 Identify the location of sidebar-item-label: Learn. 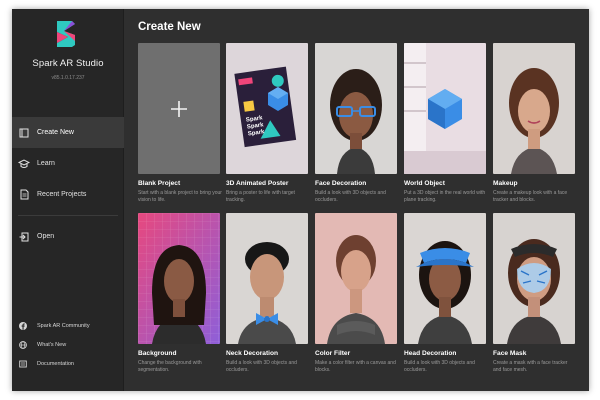
(46, 163).